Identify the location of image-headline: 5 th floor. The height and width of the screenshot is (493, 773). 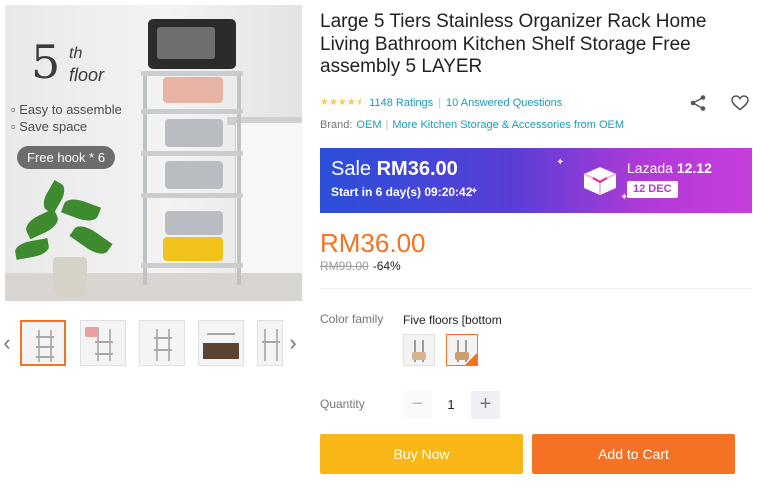
(67, 62).